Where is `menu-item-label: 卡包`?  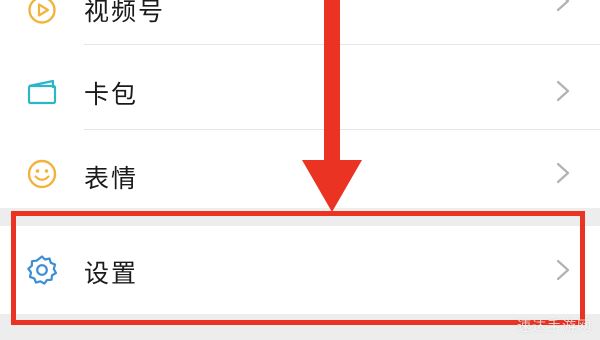 menu-item-label: 卡包 is located at coordinates (111, 94).